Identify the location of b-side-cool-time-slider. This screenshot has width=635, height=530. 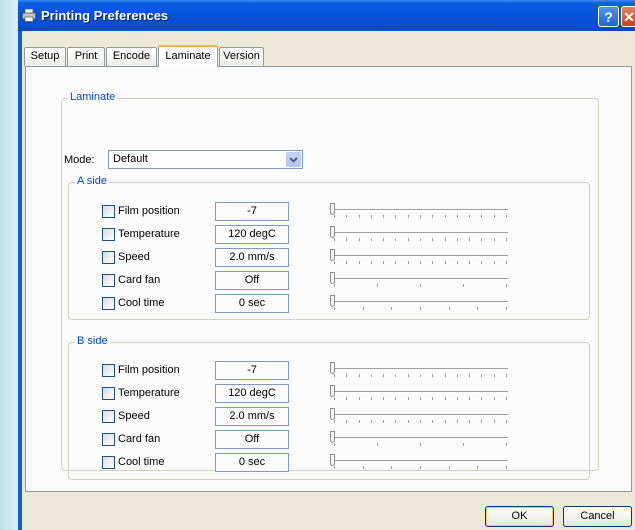
(420, 463).